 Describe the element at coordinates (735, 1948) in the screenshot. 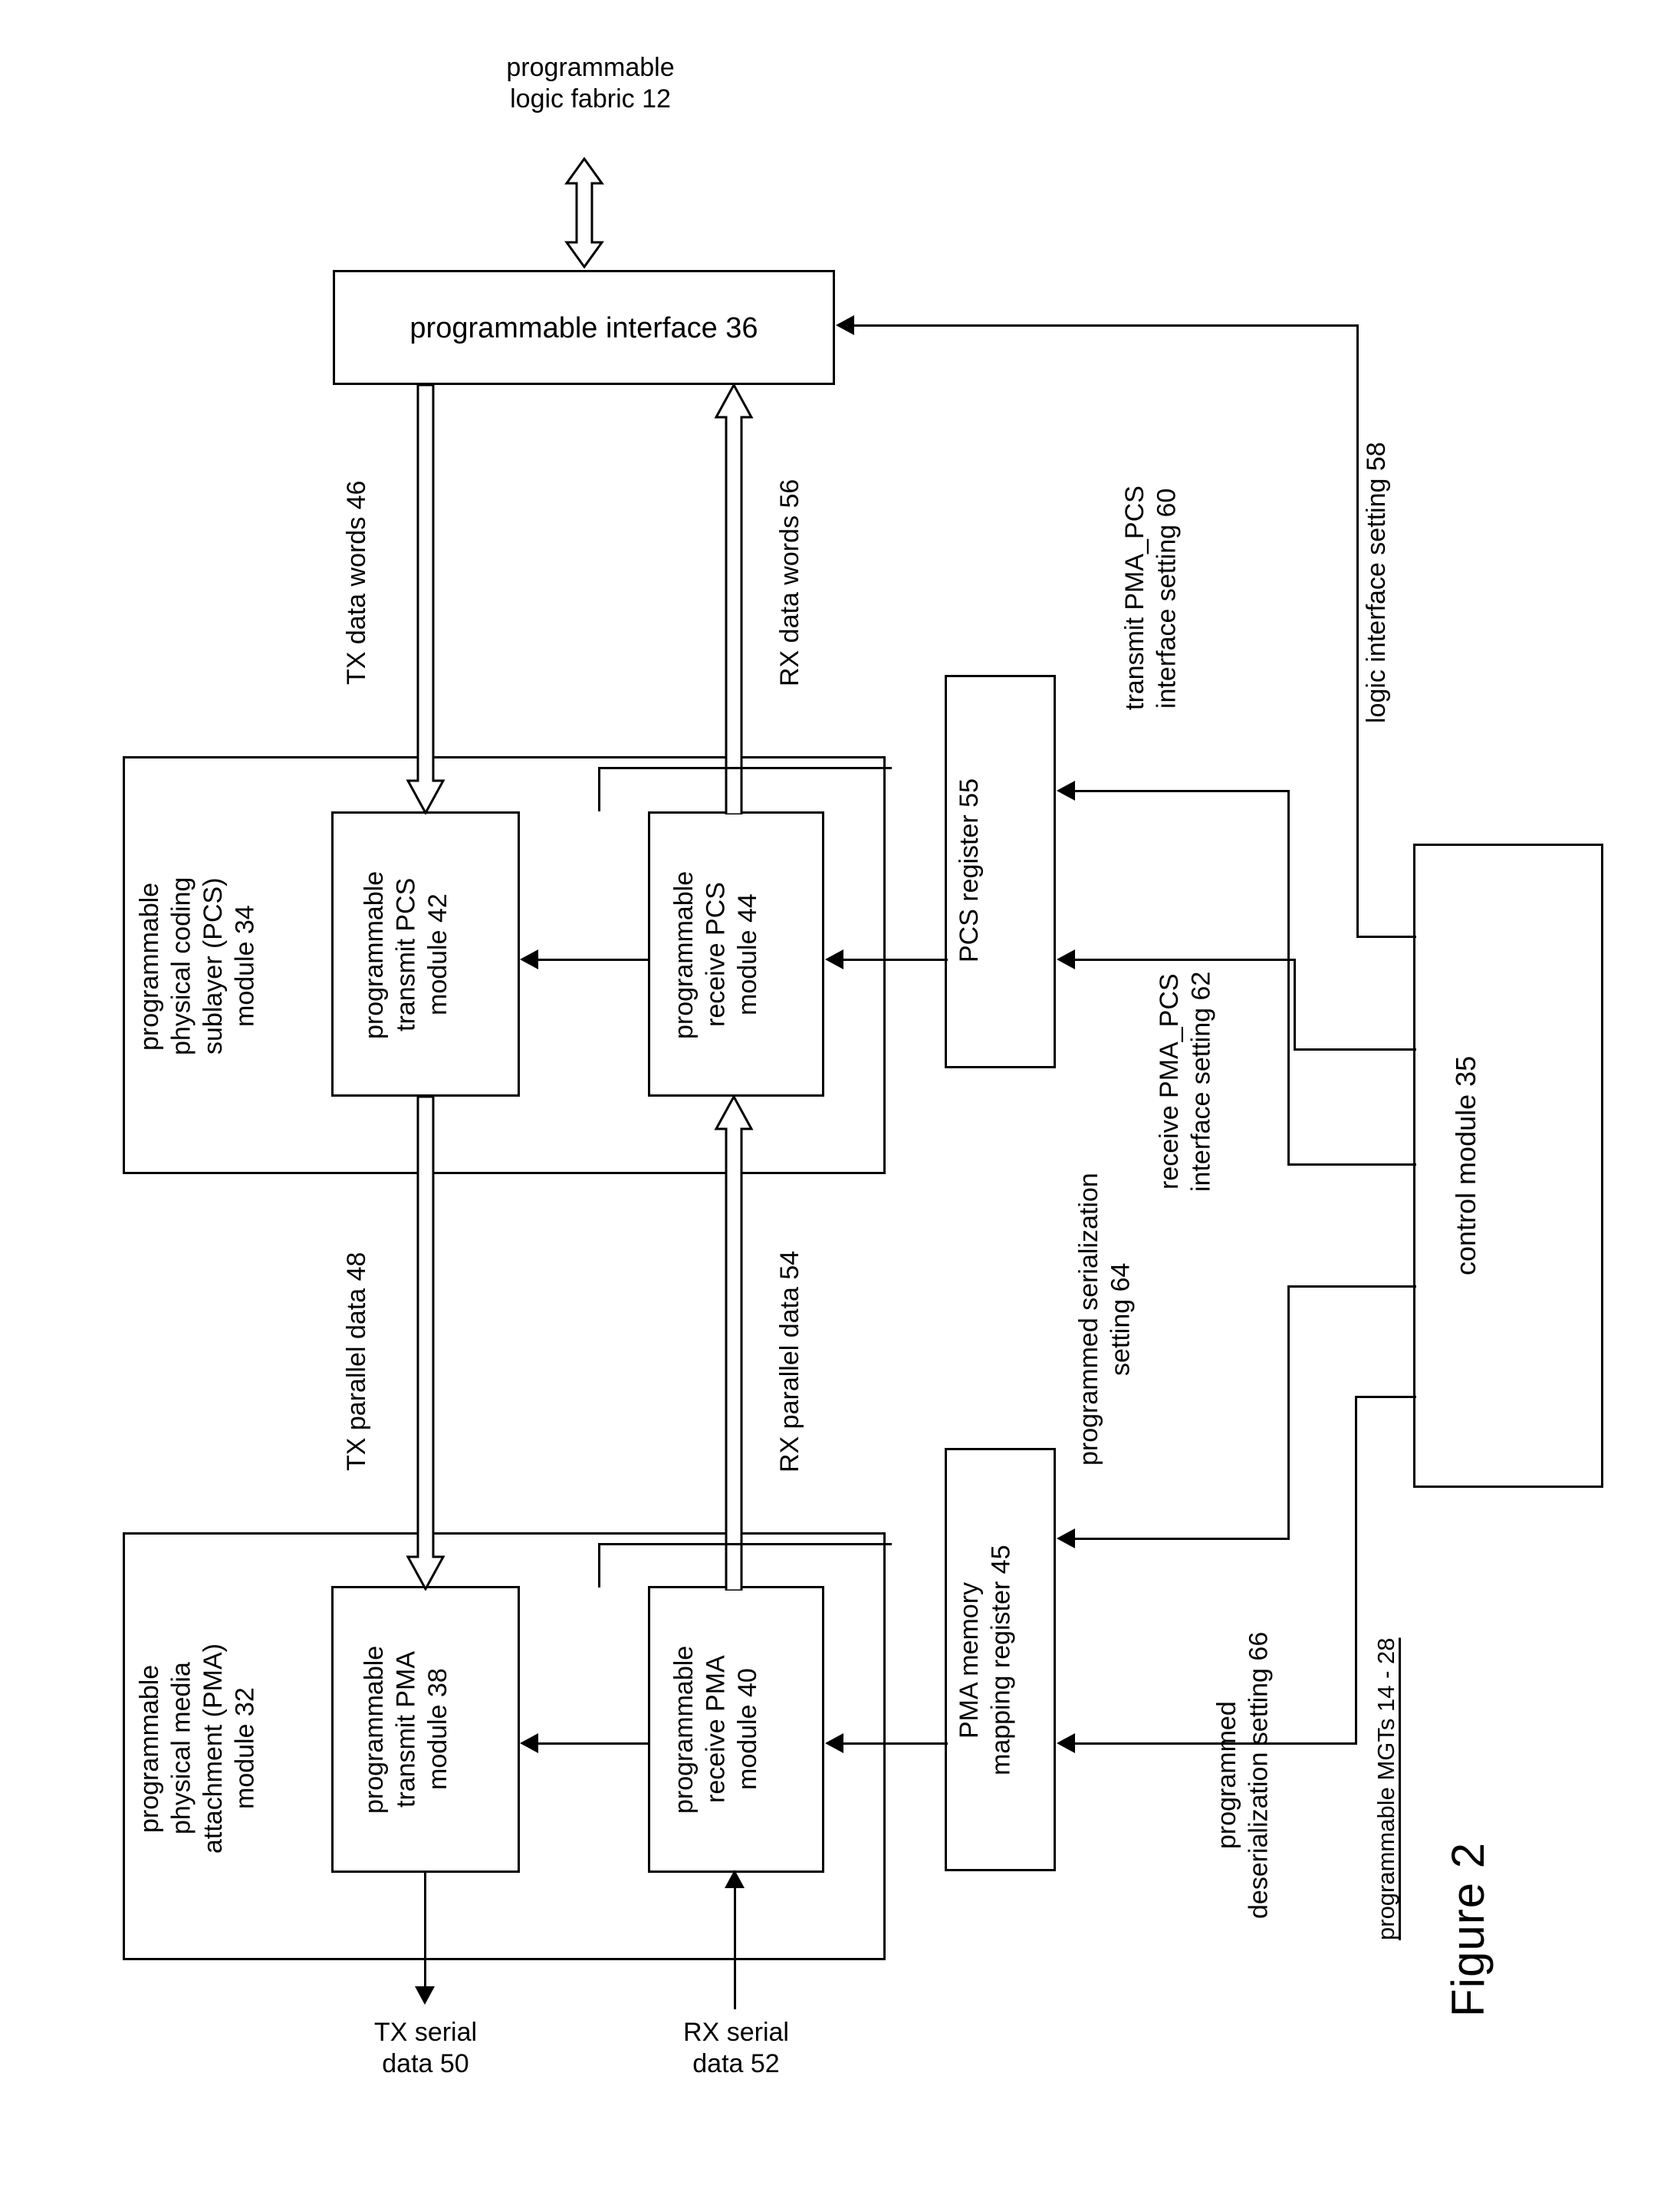

I see `line-rx-serial` at that location.